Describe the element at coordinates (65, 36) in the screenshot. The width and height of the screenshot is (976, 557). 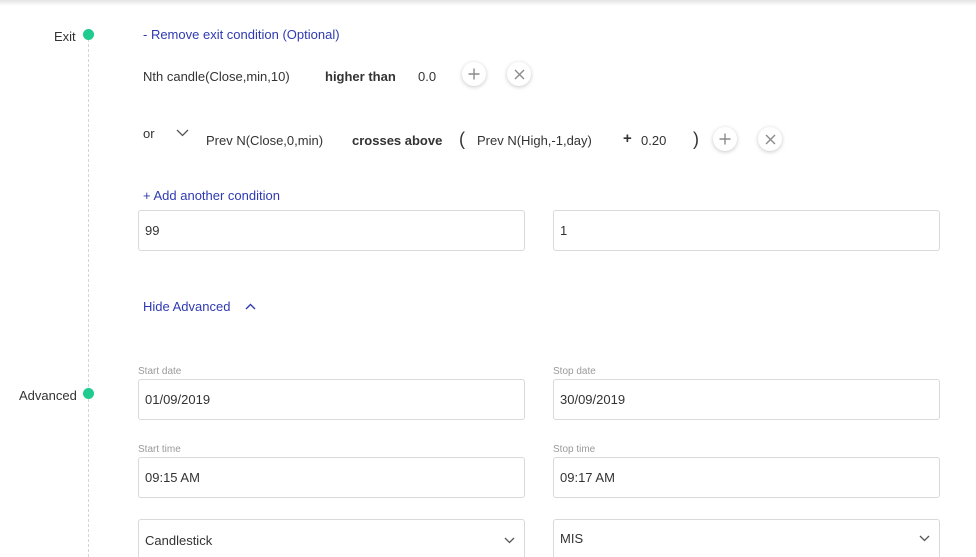
I see `exit-section-label: Exit` at that location.